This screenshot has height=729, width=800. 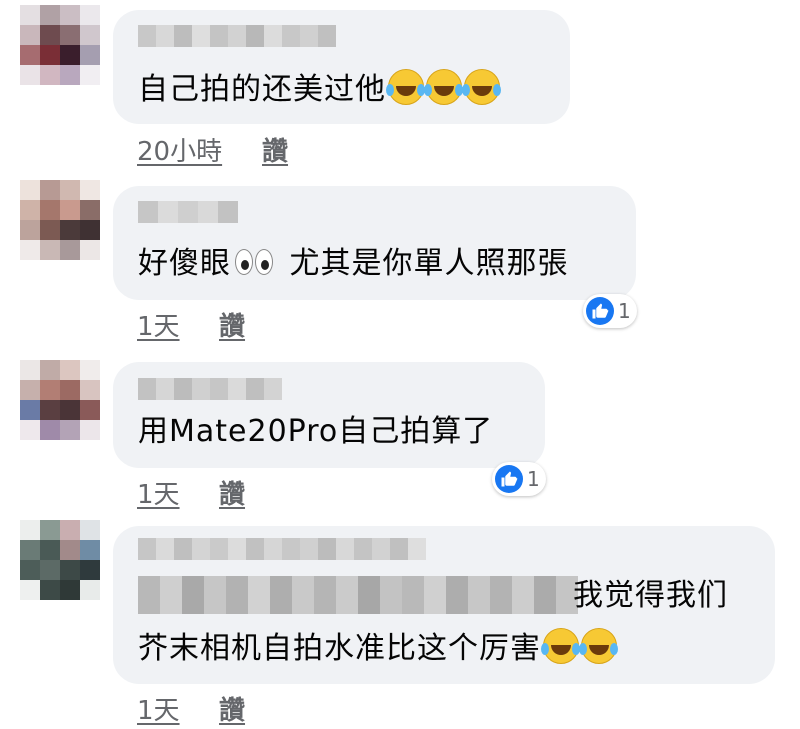 What do you see at coordinates (358, 595) in the screenshot?
I see `comment-text-blurred` at bounding box center [358, 595].